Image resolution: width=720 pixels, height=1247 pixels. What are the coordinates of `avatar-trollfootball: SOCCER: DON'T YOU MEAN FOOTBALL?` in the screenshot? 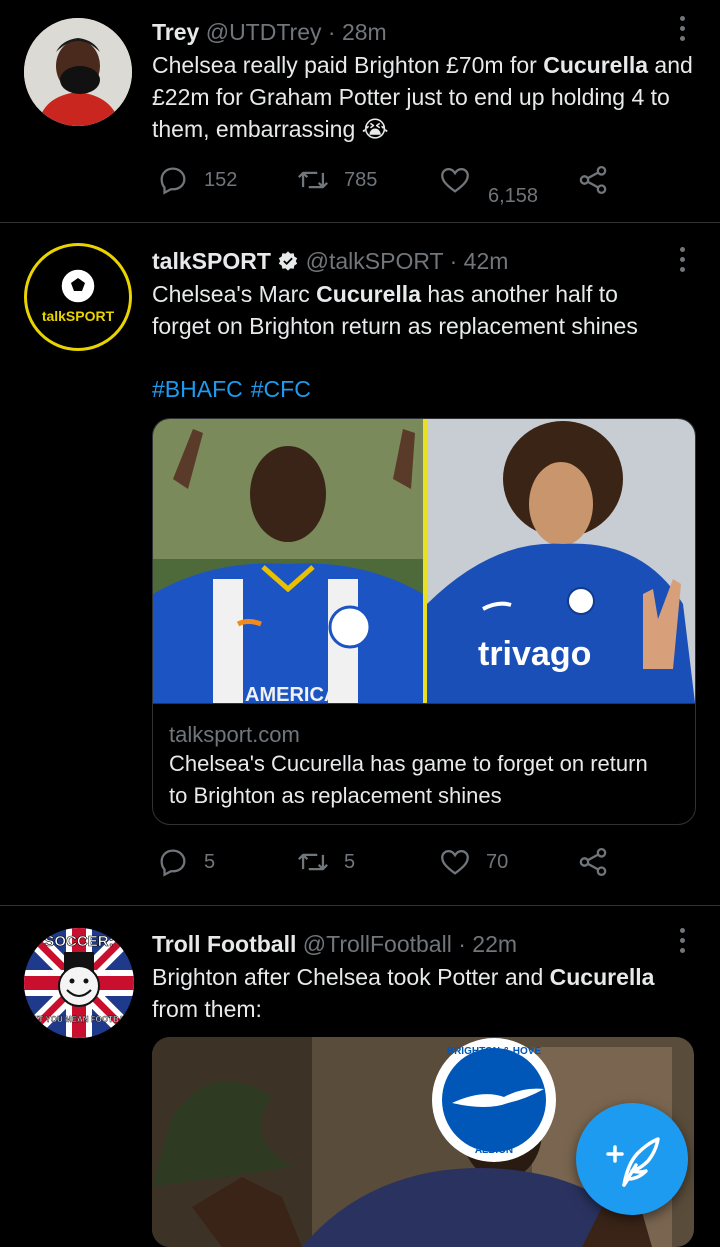 It's located at (79, 983).